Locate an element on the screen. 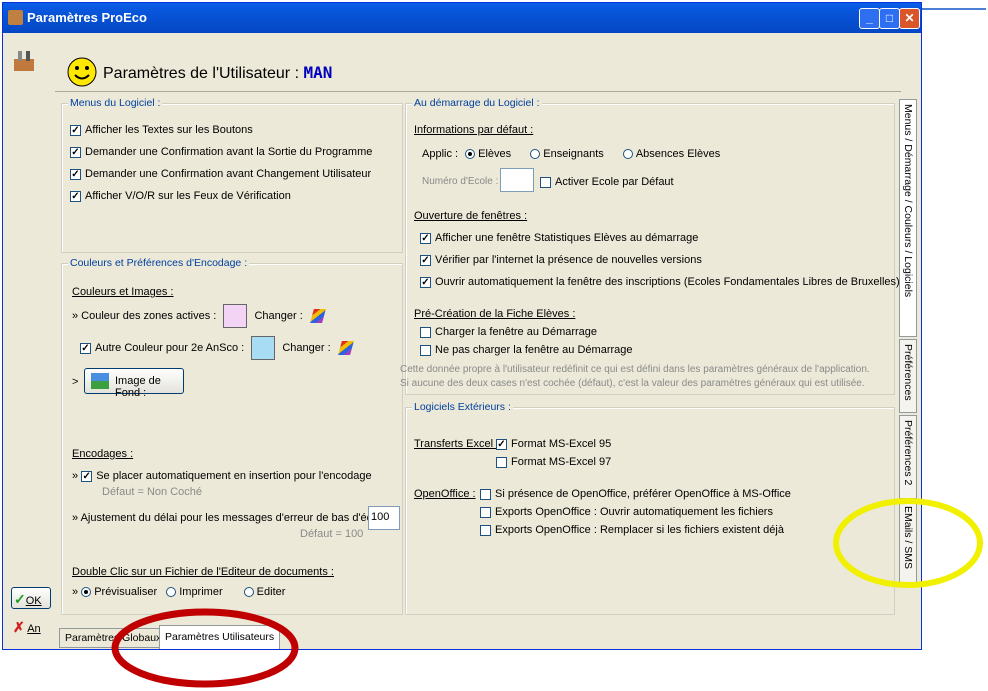 The height and width of the screenshot is (691, 988). double-click-options: » Prévisualiser Imprimer Editer is located at coordinates (179, 592).